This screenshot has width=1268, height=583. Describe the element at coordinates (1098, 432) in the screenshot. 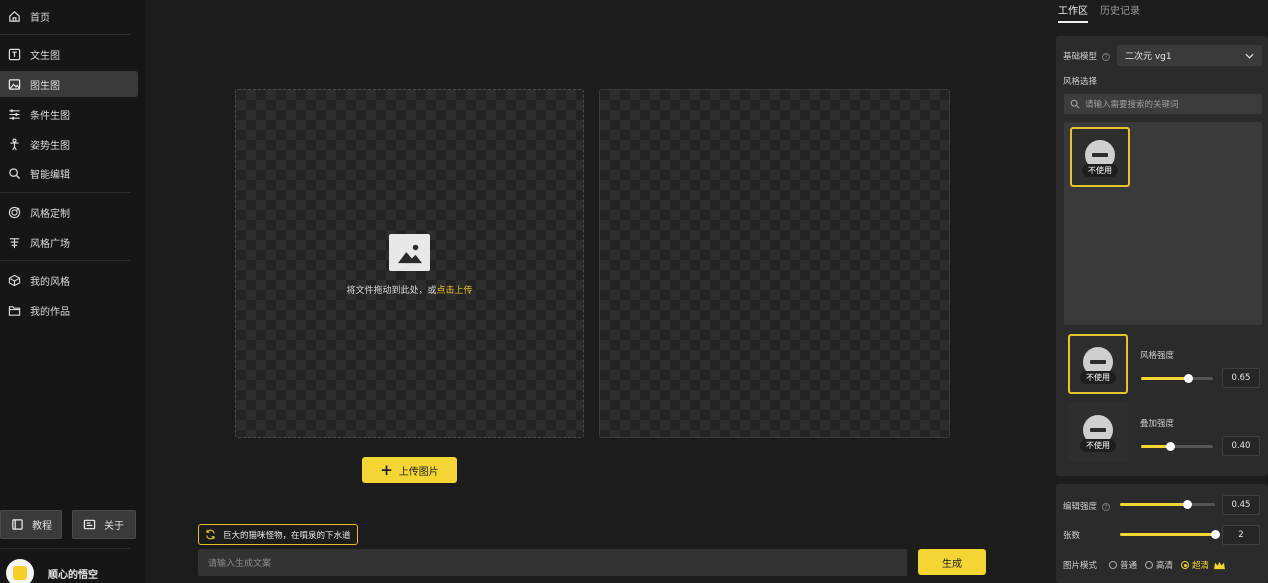

I see `style-slot-2: 不使用` at that location.